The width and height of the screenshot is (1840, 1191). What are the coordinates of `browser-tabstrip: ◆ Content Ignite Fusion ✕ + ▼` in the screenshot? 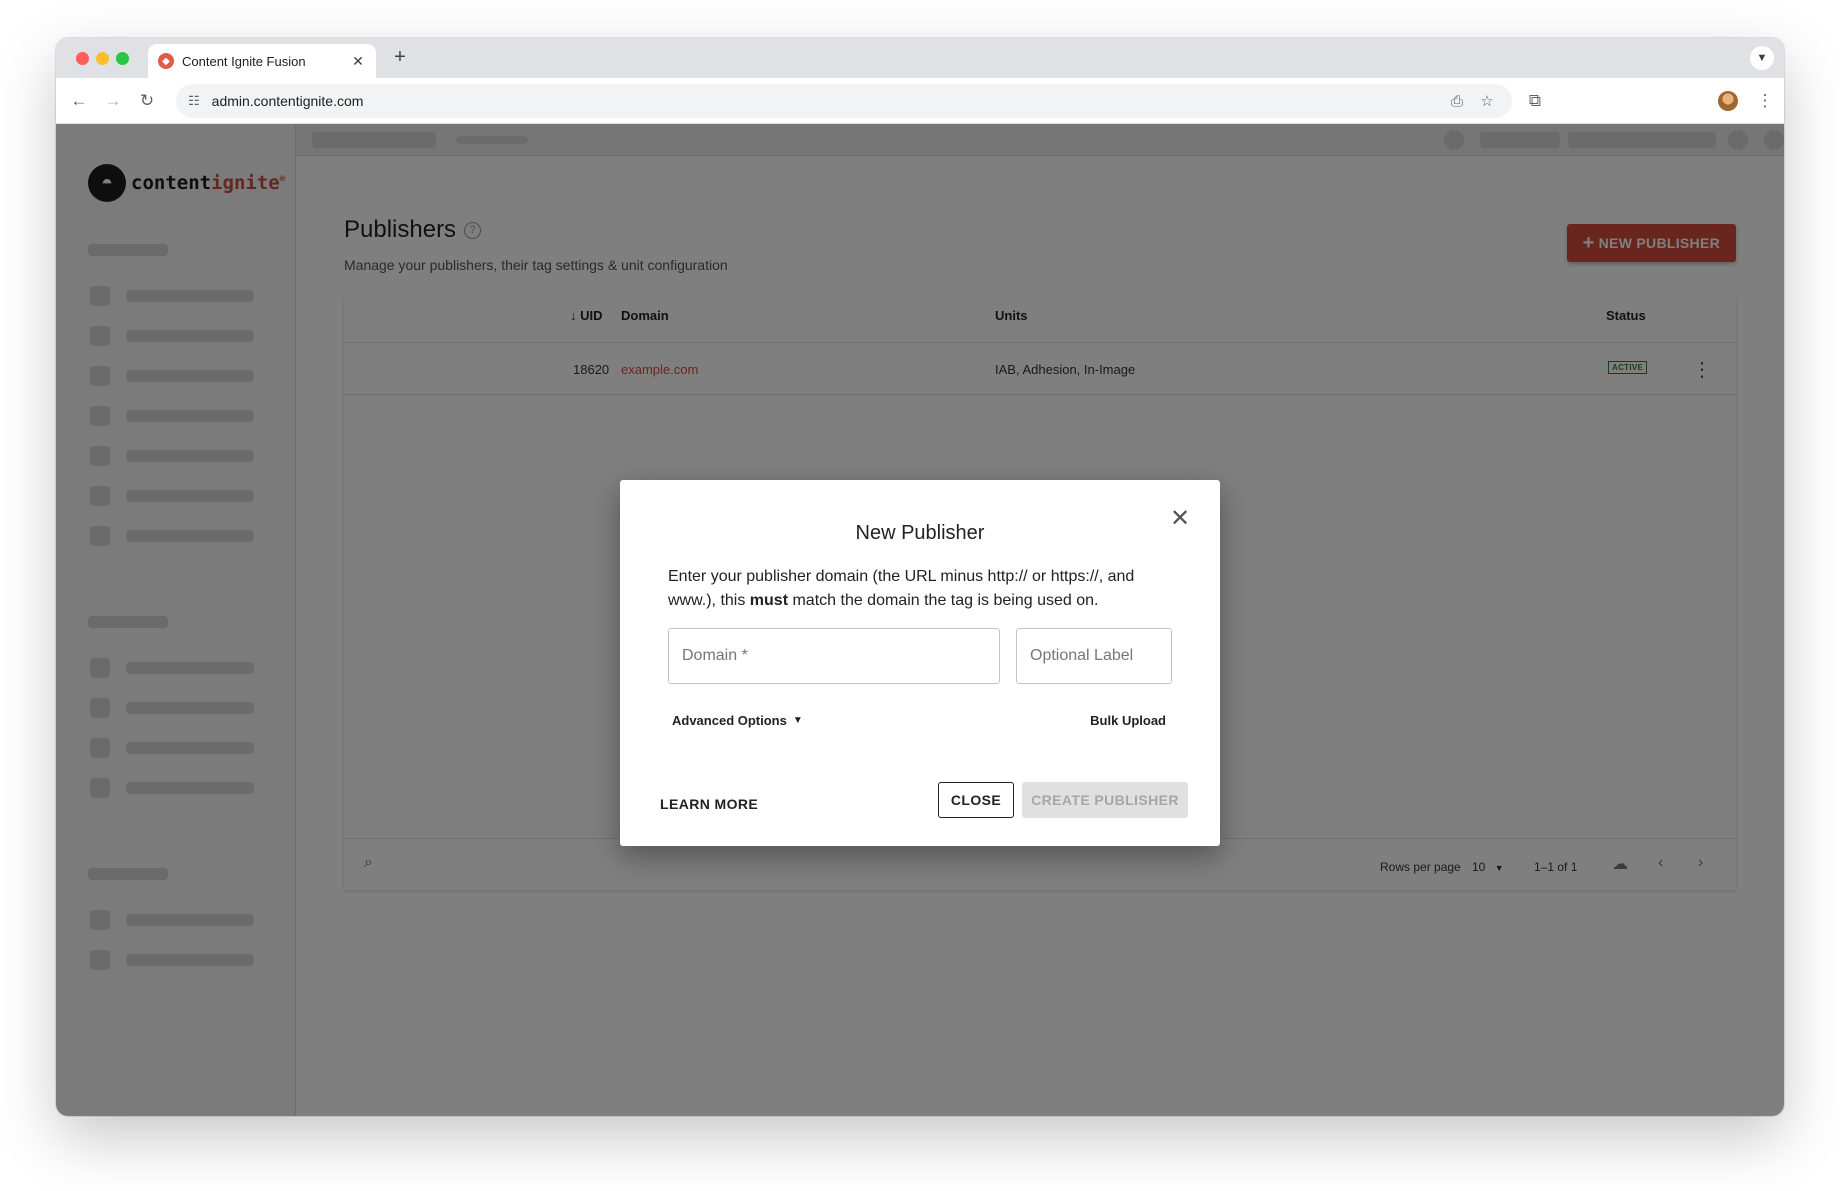 It's located at (920, 58).